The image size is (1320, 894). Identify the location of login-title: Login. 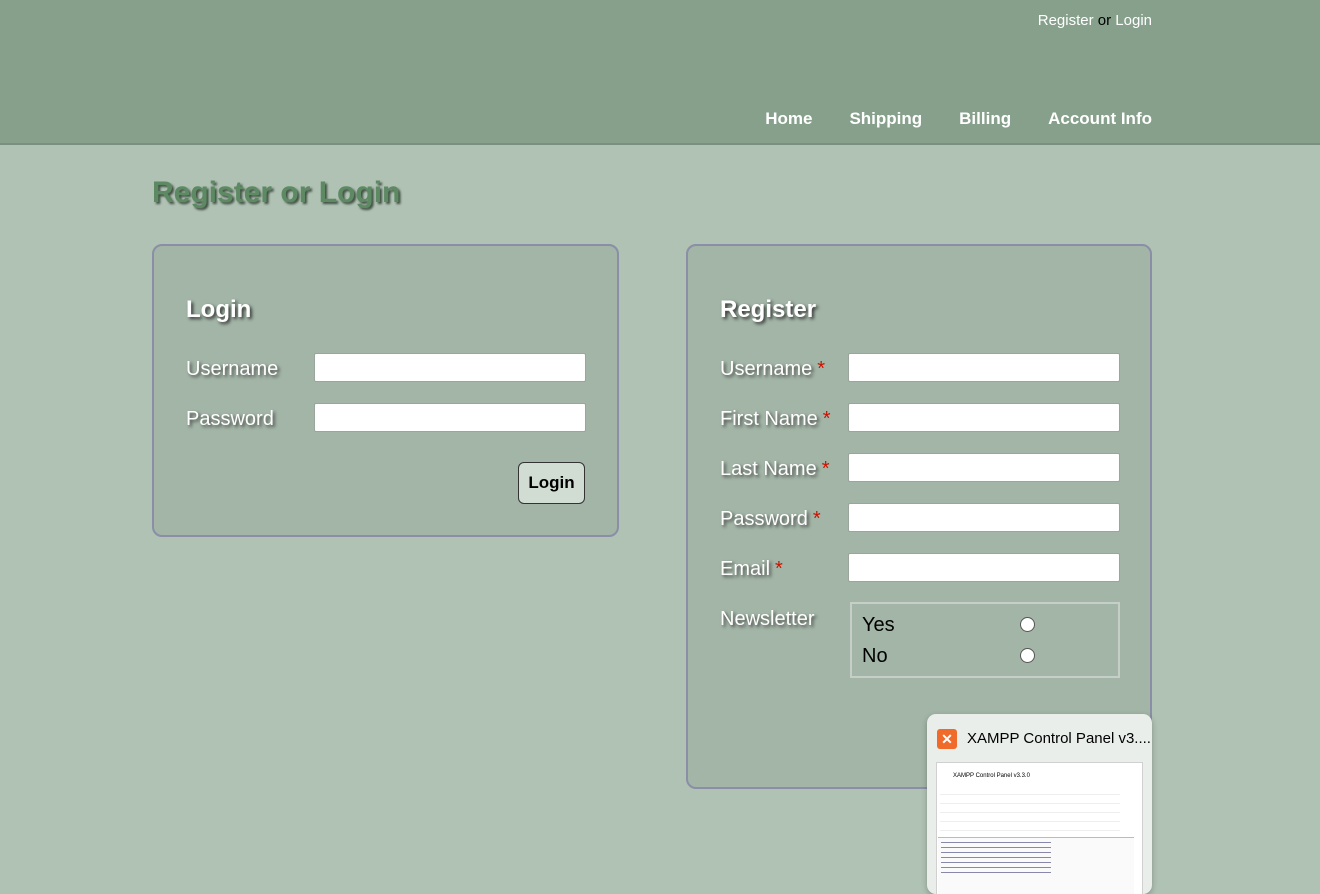
(219, 309).